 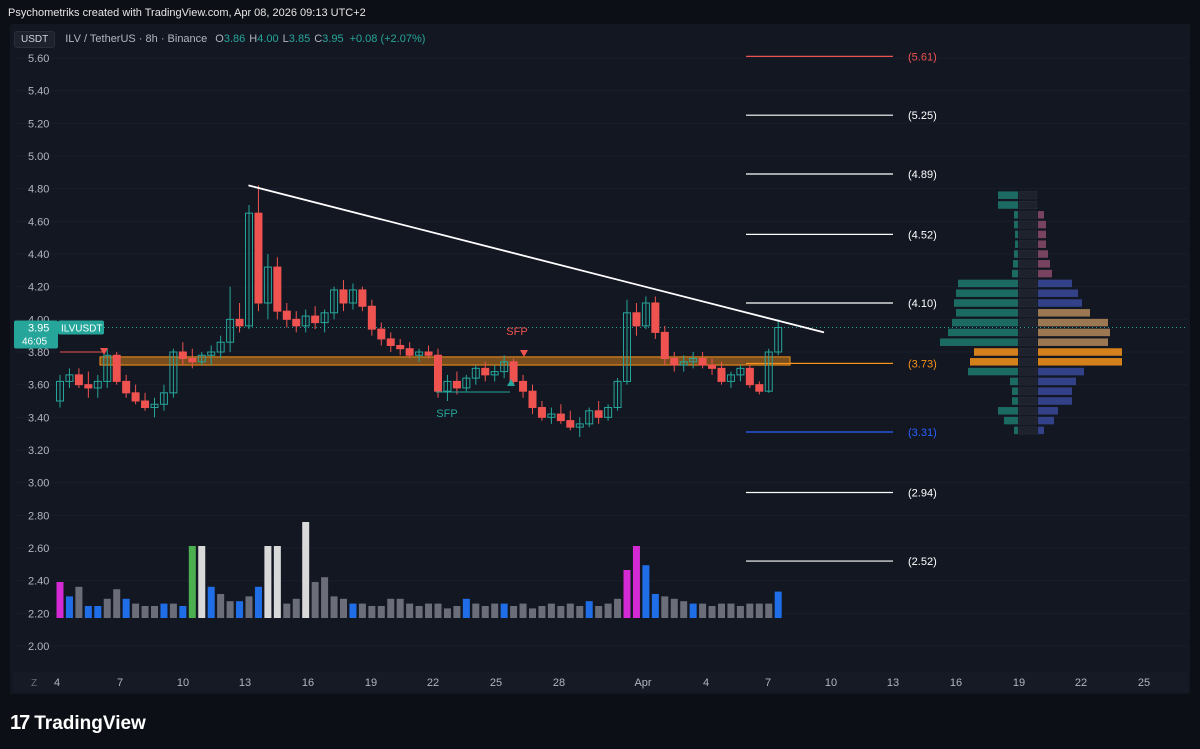 What do you see at coordinates (38, 386) in the screenshot?
I see `y-tick-label: 3.60` at bounding box center [38, 386].